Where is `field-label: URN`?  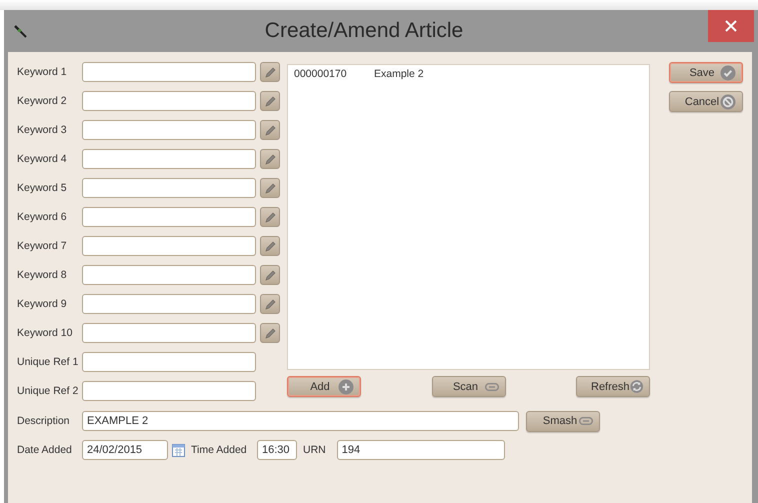 field-label: URN is located at coordinates (314, 450).